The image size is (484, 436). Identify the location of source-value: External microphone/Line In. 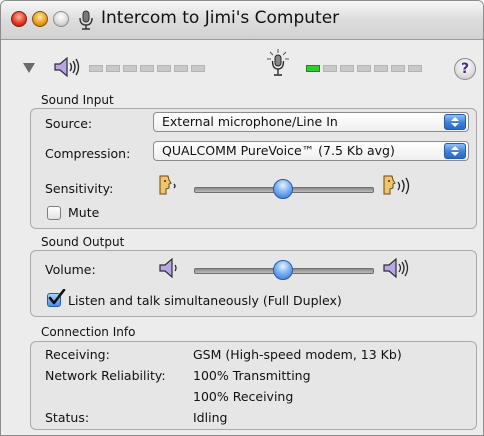
(250, 121).